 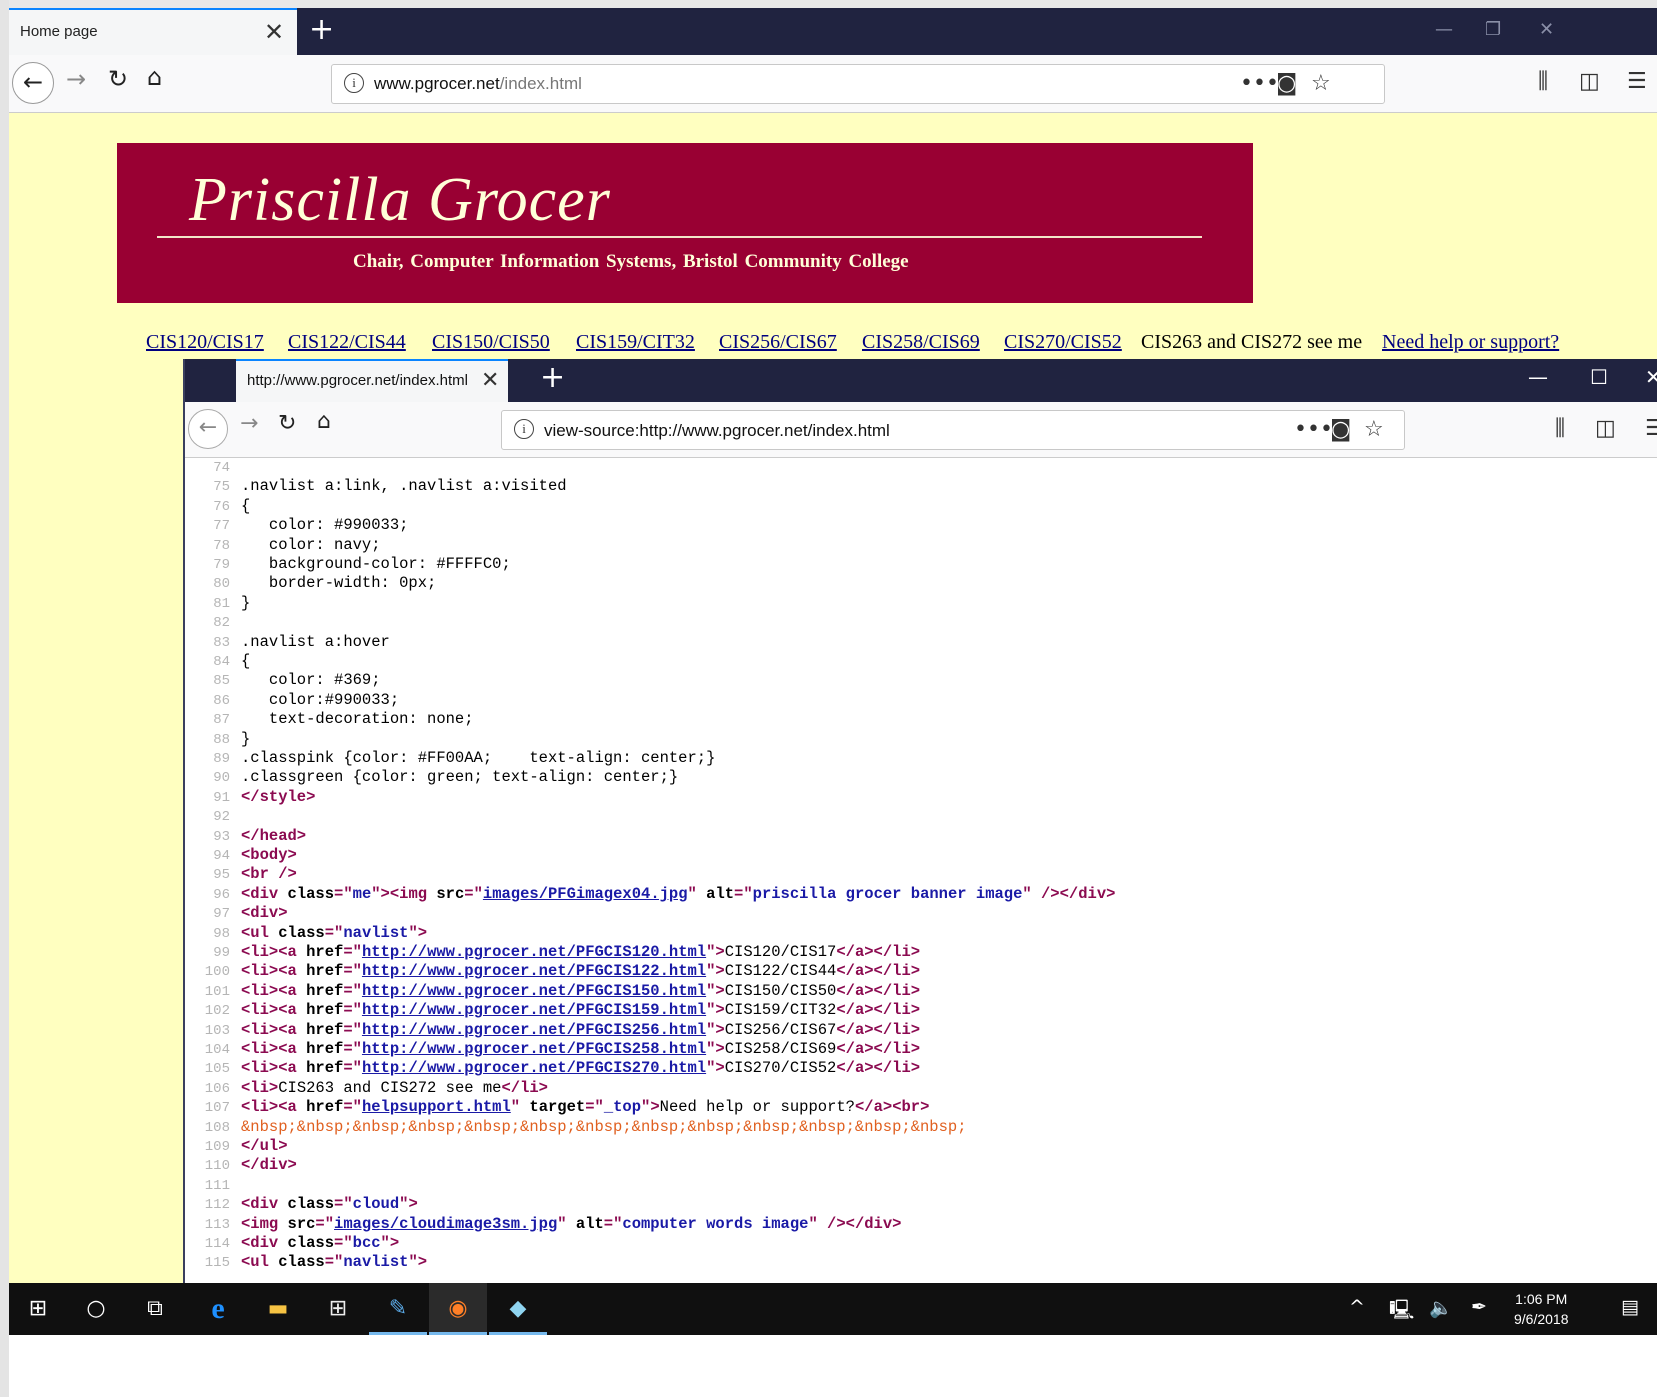 I want to click on source-line: 93 </head>, so click(x=245, y=836).